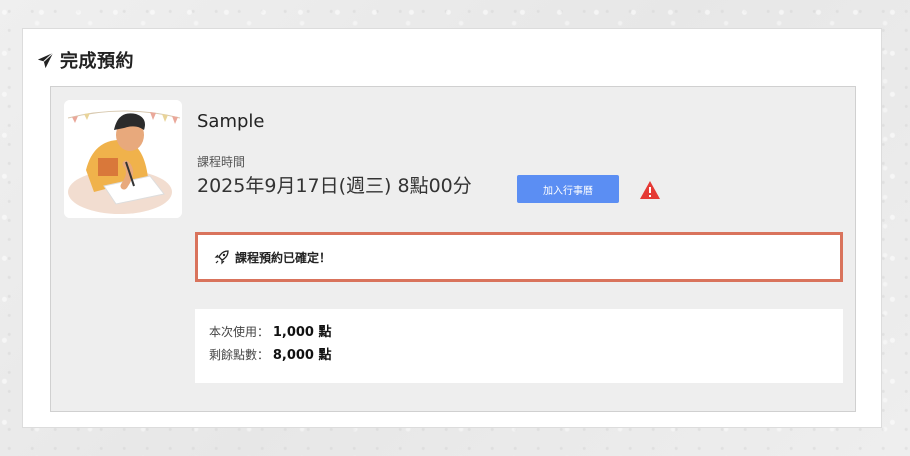  What do you see at coordinates (302, 332) in the screenshot?
I see `points-used-value: 1,000 點` at bounding box center [302, 332].